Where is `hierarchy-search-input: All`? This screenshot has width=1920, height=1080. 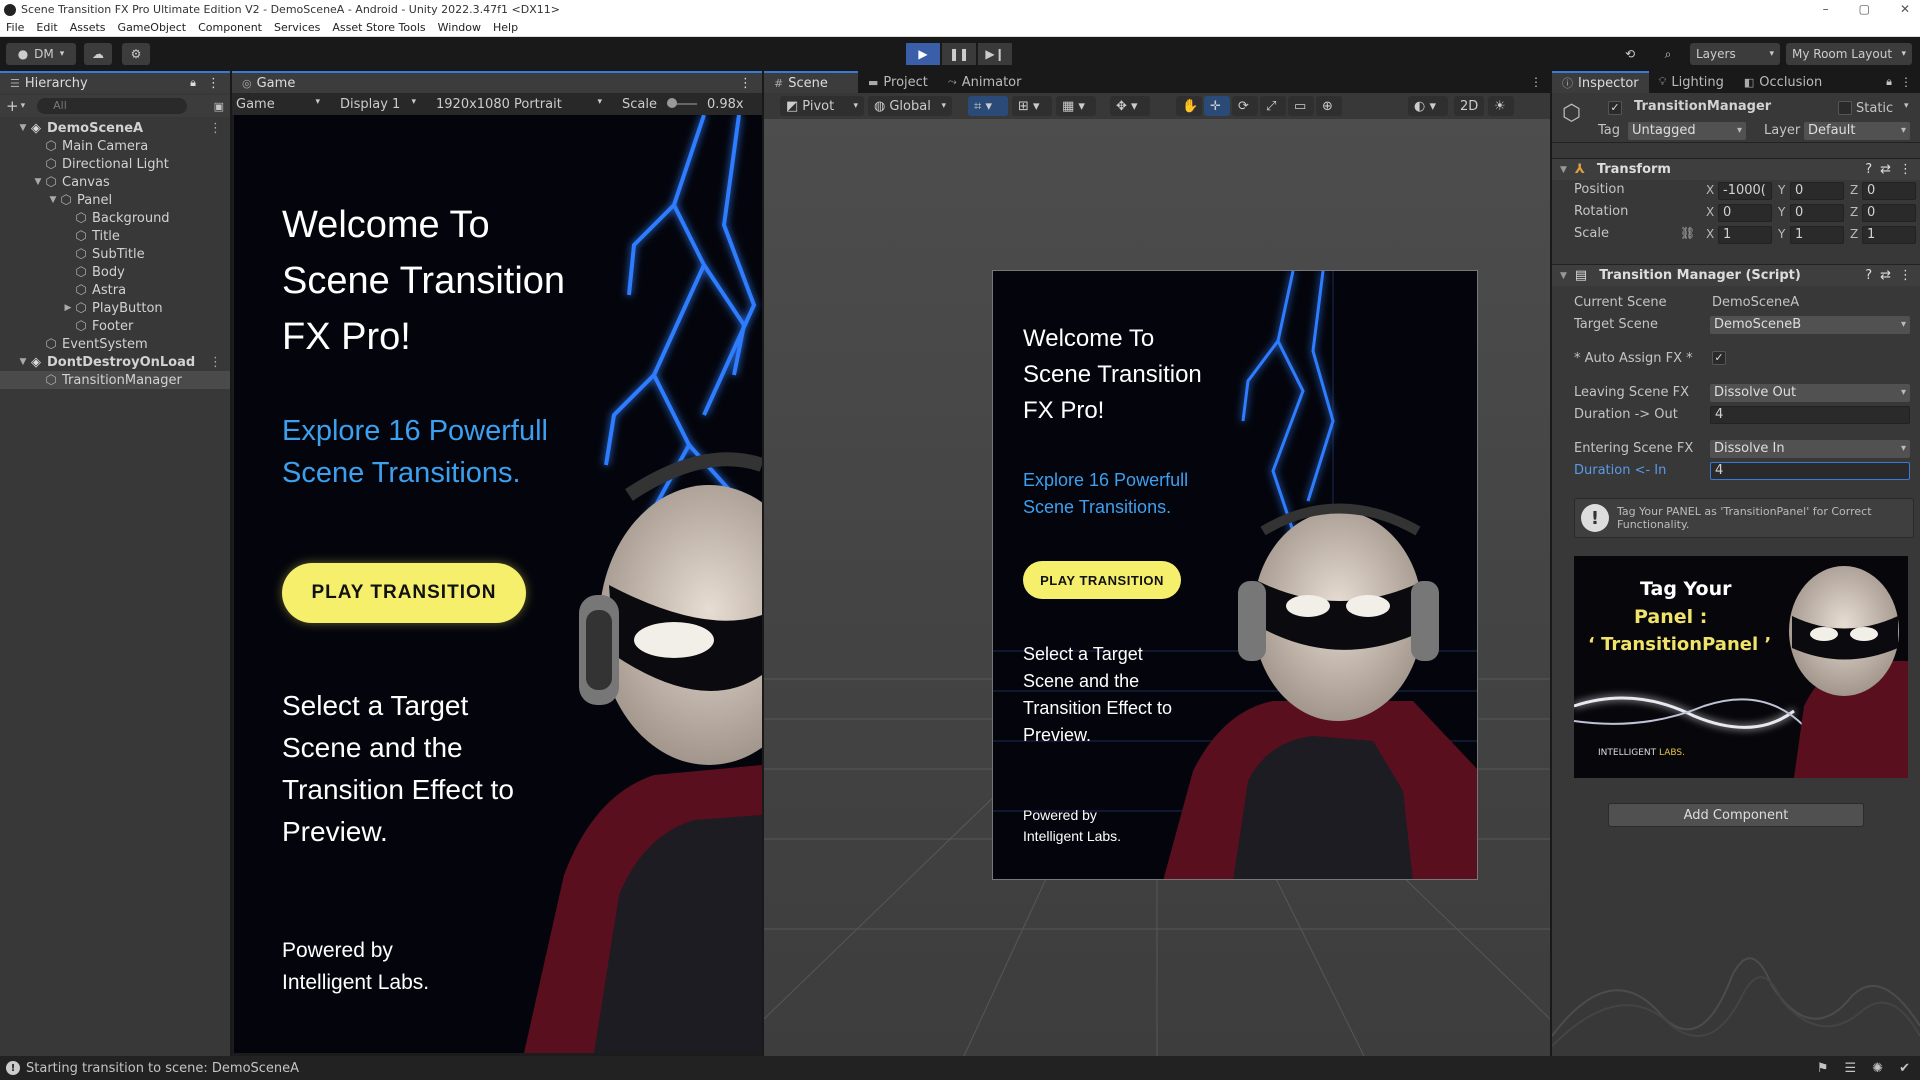
hierarchy-search-input: All is located at coordinates (112, 106).